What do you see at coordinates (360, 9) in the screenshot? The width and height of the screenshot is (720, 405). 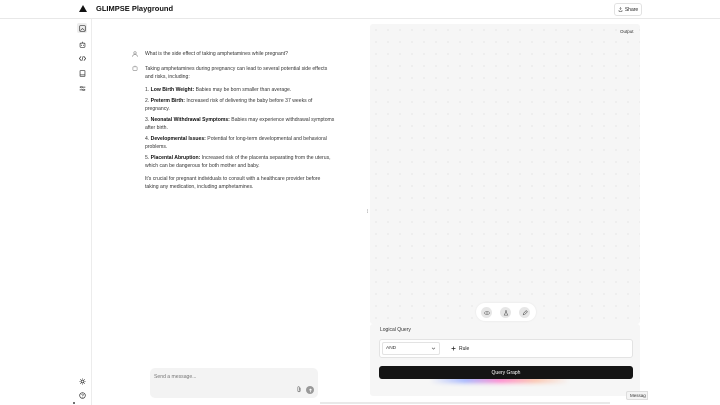 I see `top-bar: GLIMPSE Playground Share` at bounding box center [360, 9].